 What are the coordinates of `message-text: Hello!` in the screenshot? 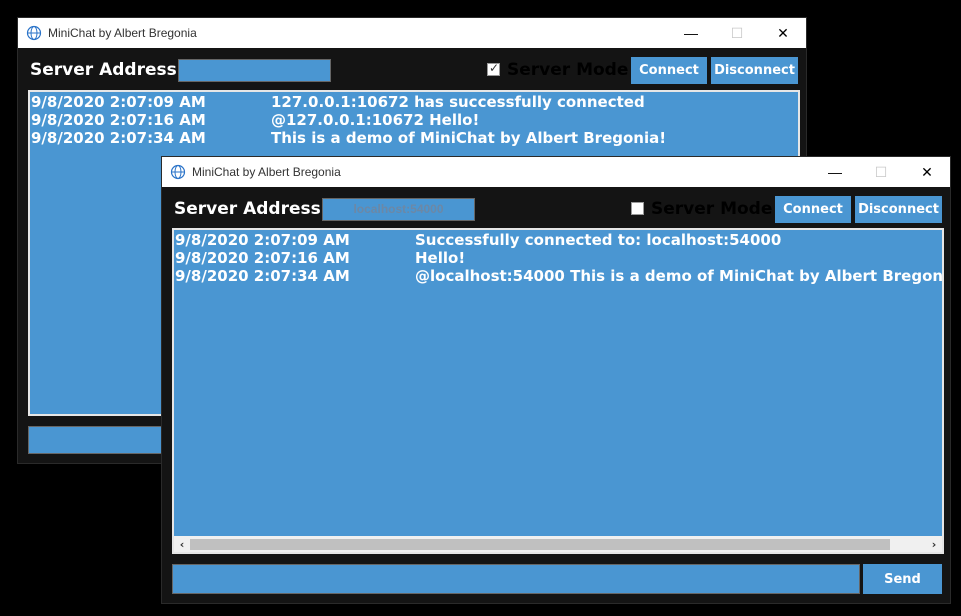 It's located at (440, 258).